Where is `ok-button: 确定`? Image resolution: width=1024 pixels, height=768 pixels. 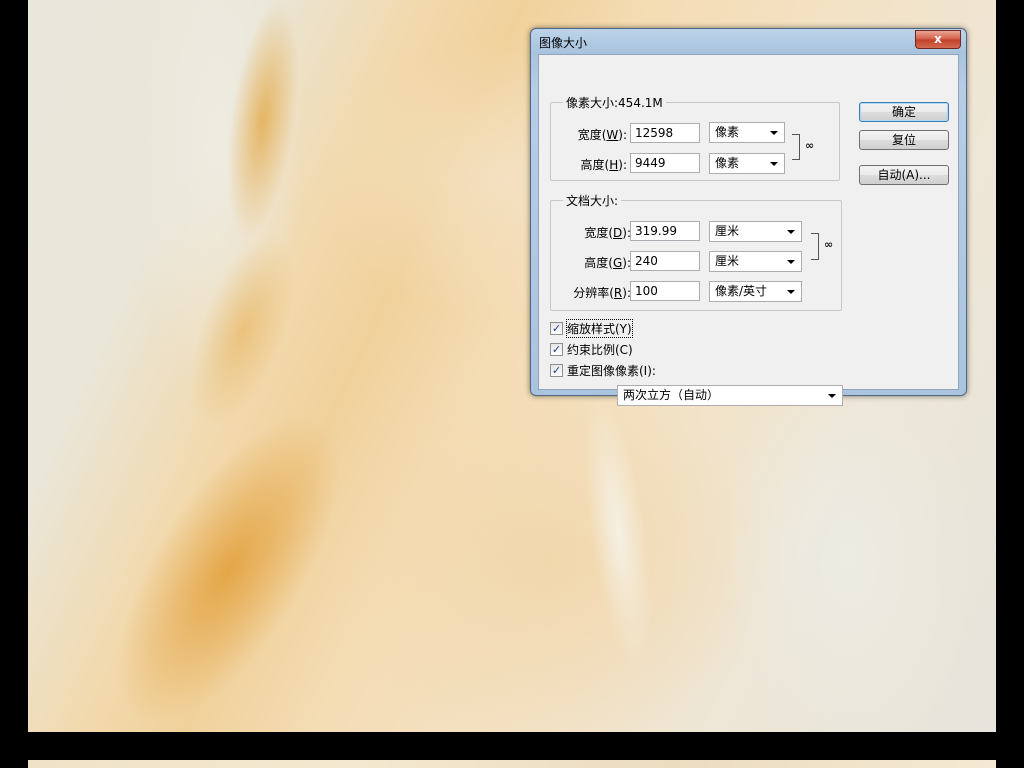
ok-button: 确定 is located at coordinates (904, 112).